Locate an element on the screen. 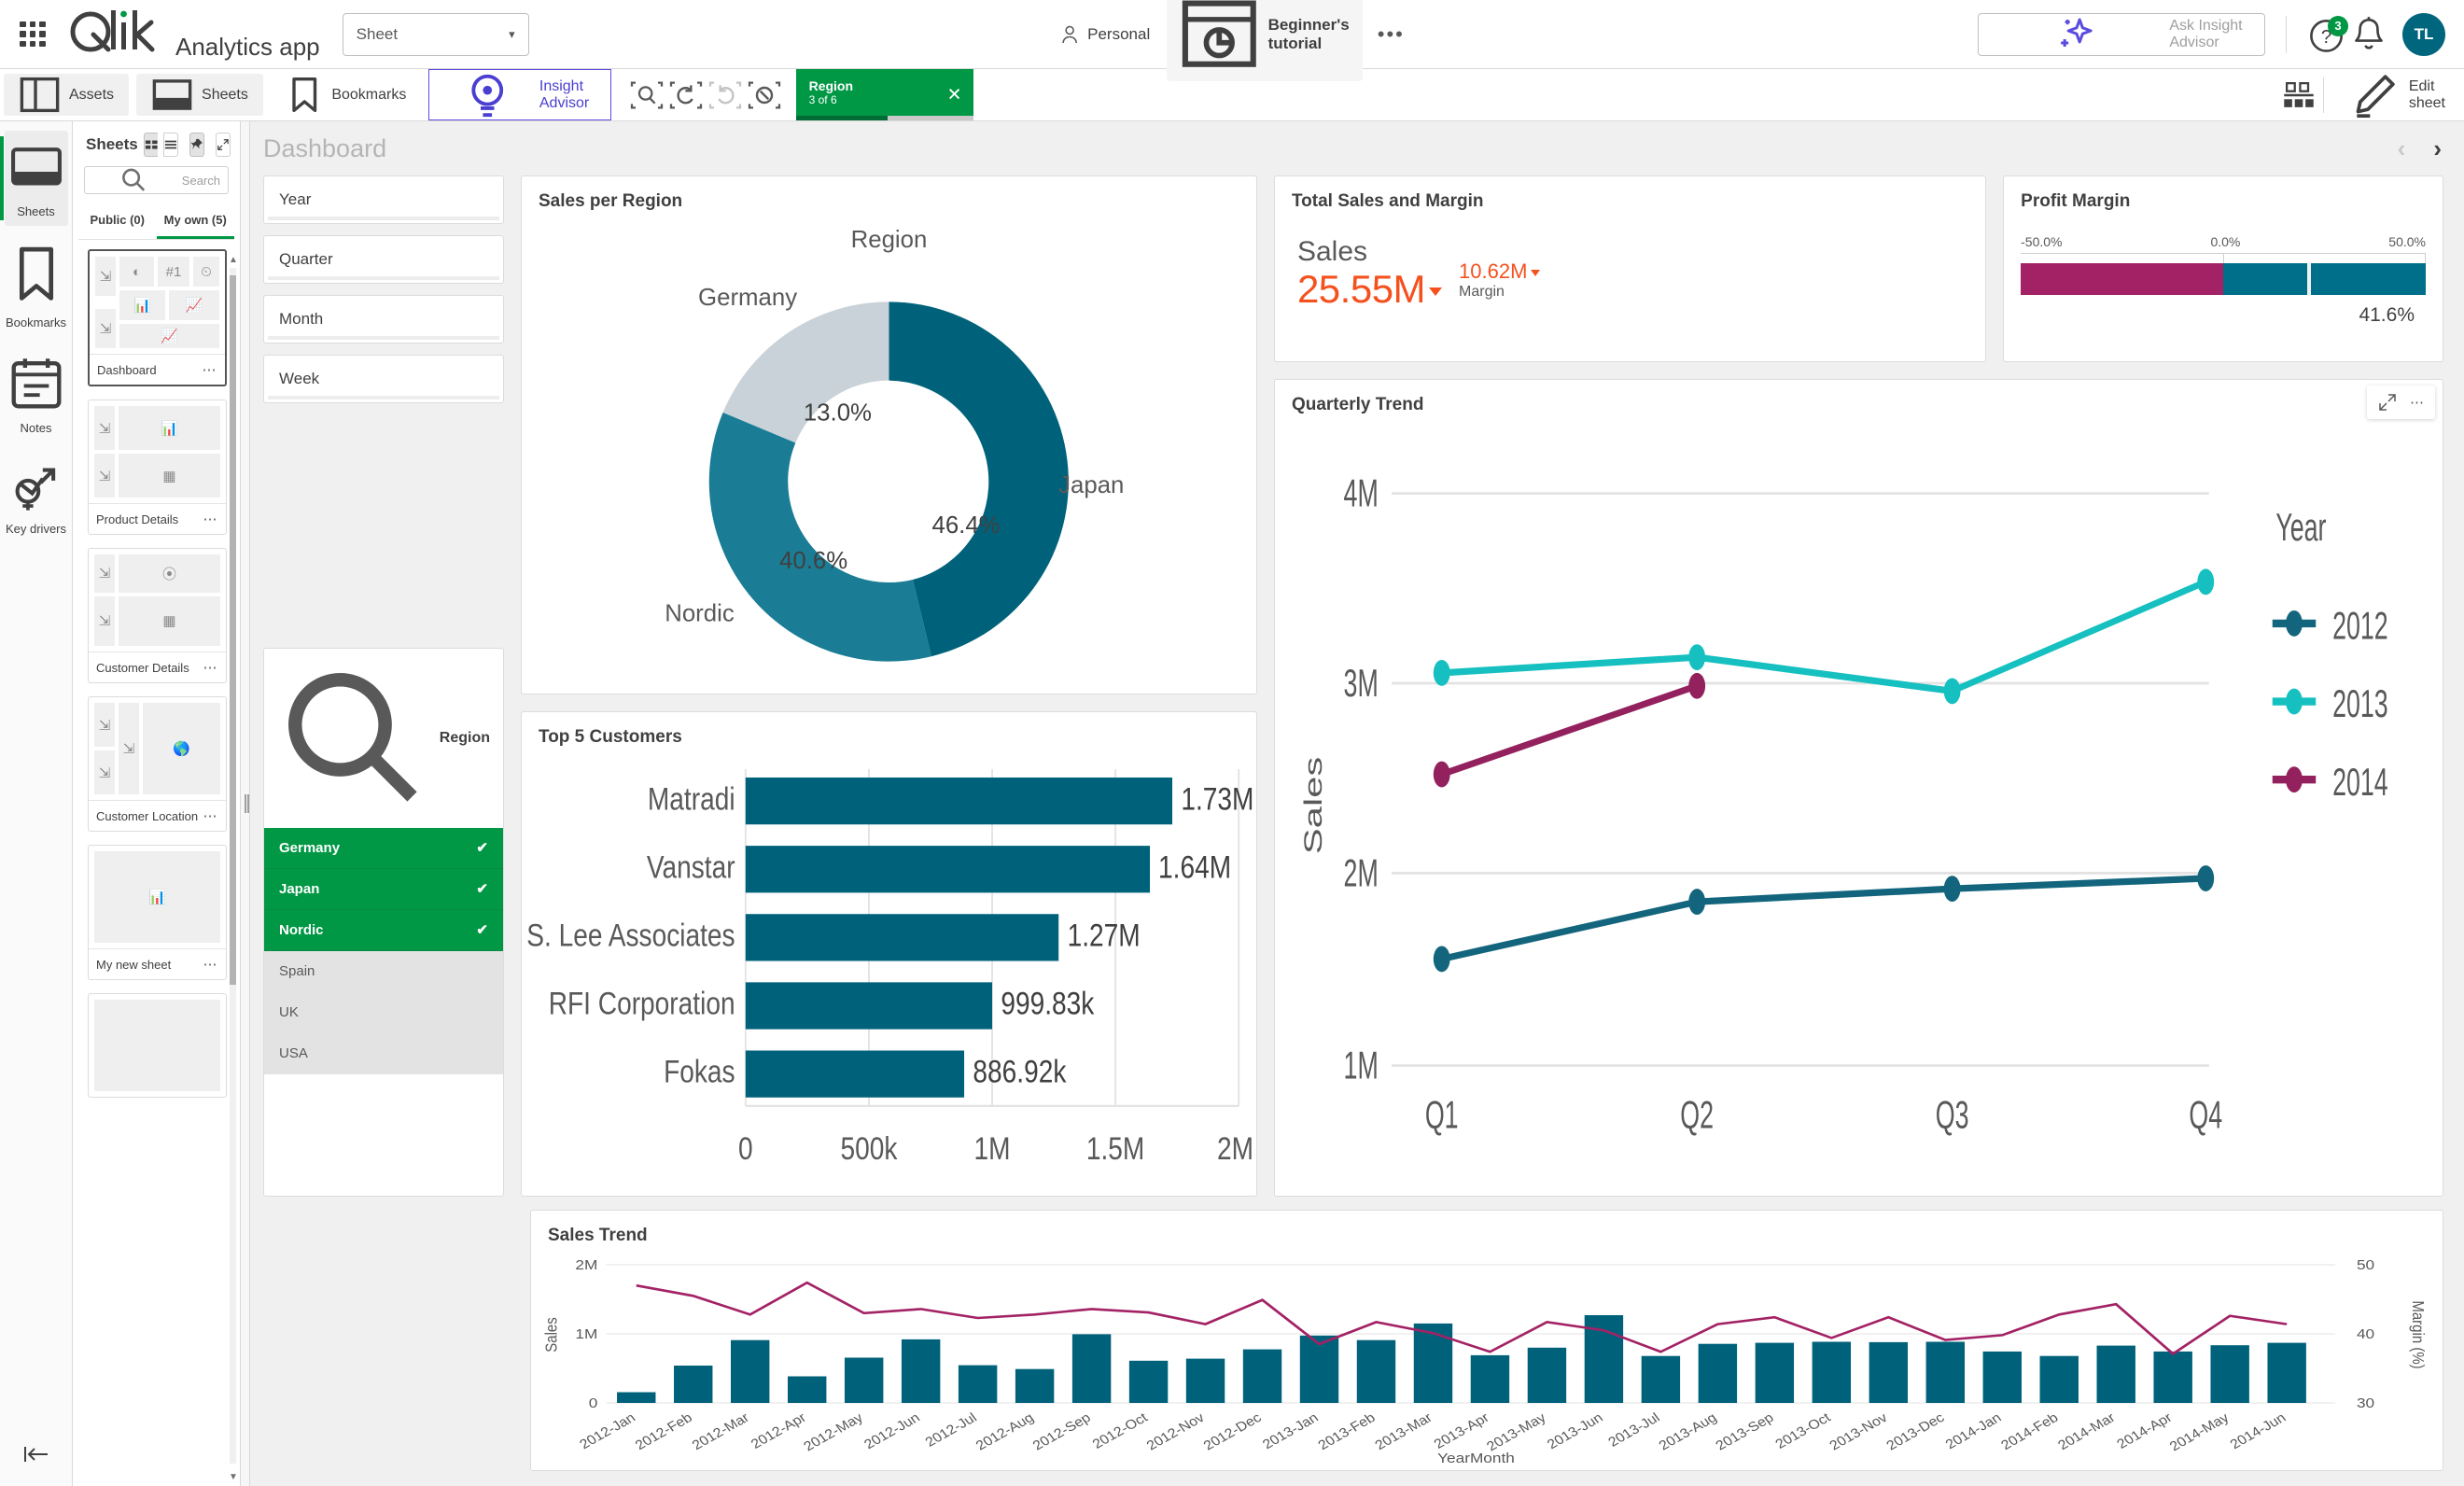 The width and height of the screenshot is (2464, 1486). tab-my-own: My own (5) is located at coordinates (195, 222).